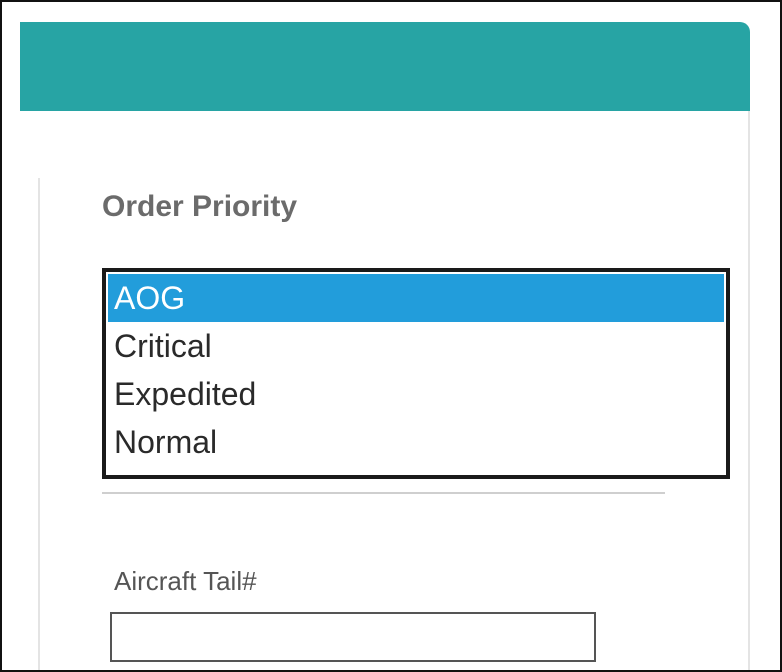 This screenshot has width=782, height=672. Describe the element at coordinates (416, 442) in the screenshot. I see `order-priority-option-normal: Normal` at that location.